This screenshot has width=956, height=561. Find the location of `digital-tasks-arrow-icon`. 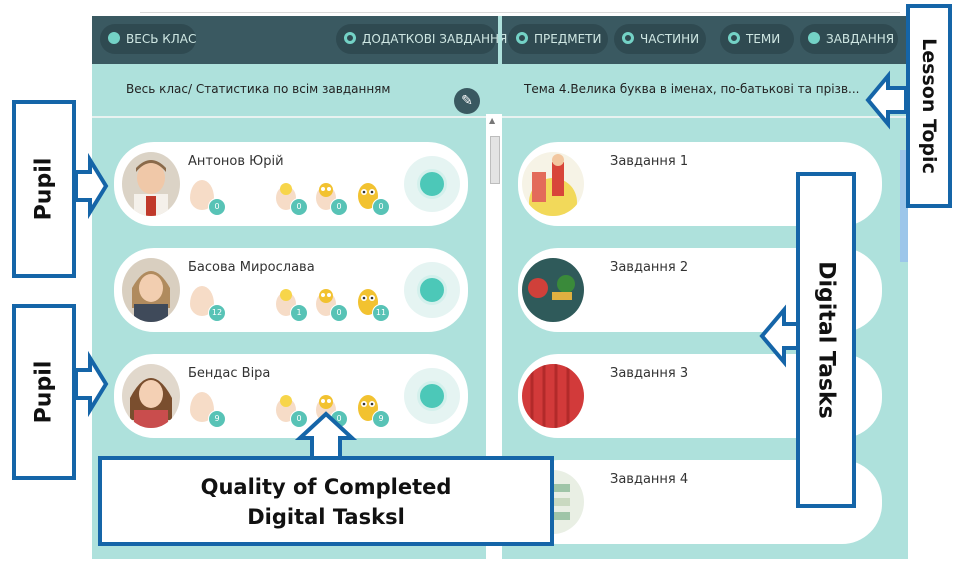

digital-tasks-arrow-icon is located at coordinates (780, 336).